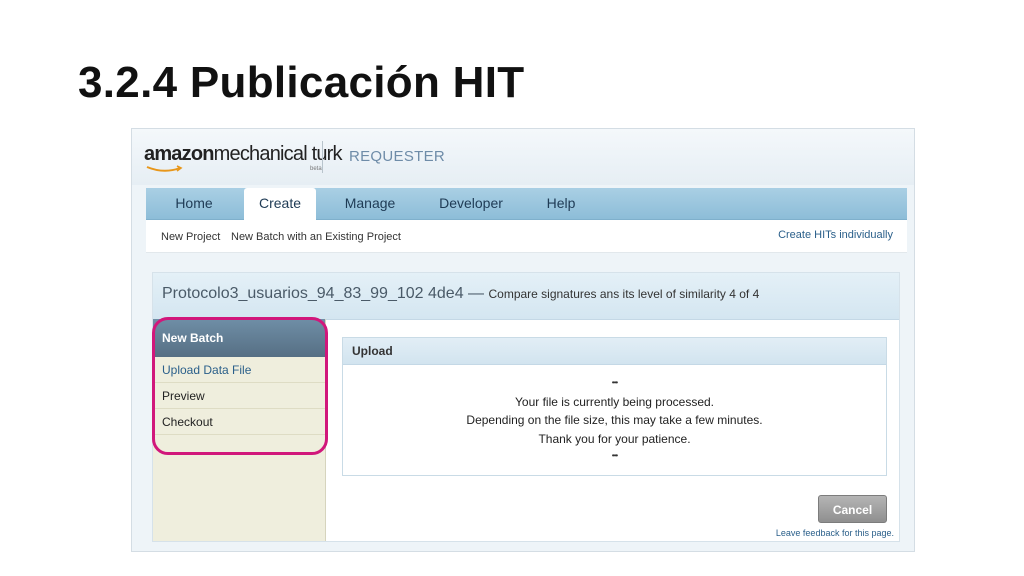 The width and height of the screenshot is (1024, 576). Describe the element at coordinates (614, 382) in the screenshot. I see `loading-dots-top: •••` at that location.